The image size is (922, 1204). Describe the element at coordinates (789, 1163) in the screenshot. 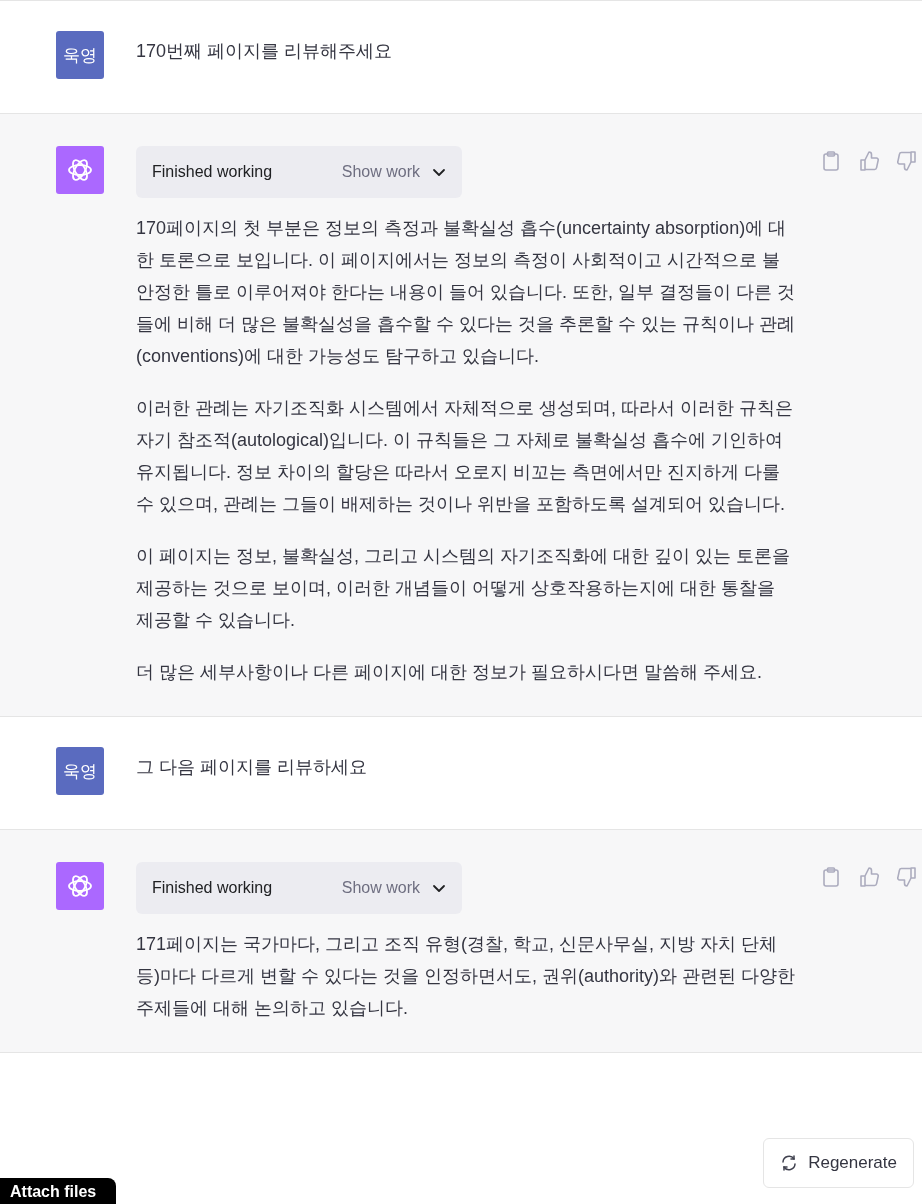

I see `refresh-icon` at that location.